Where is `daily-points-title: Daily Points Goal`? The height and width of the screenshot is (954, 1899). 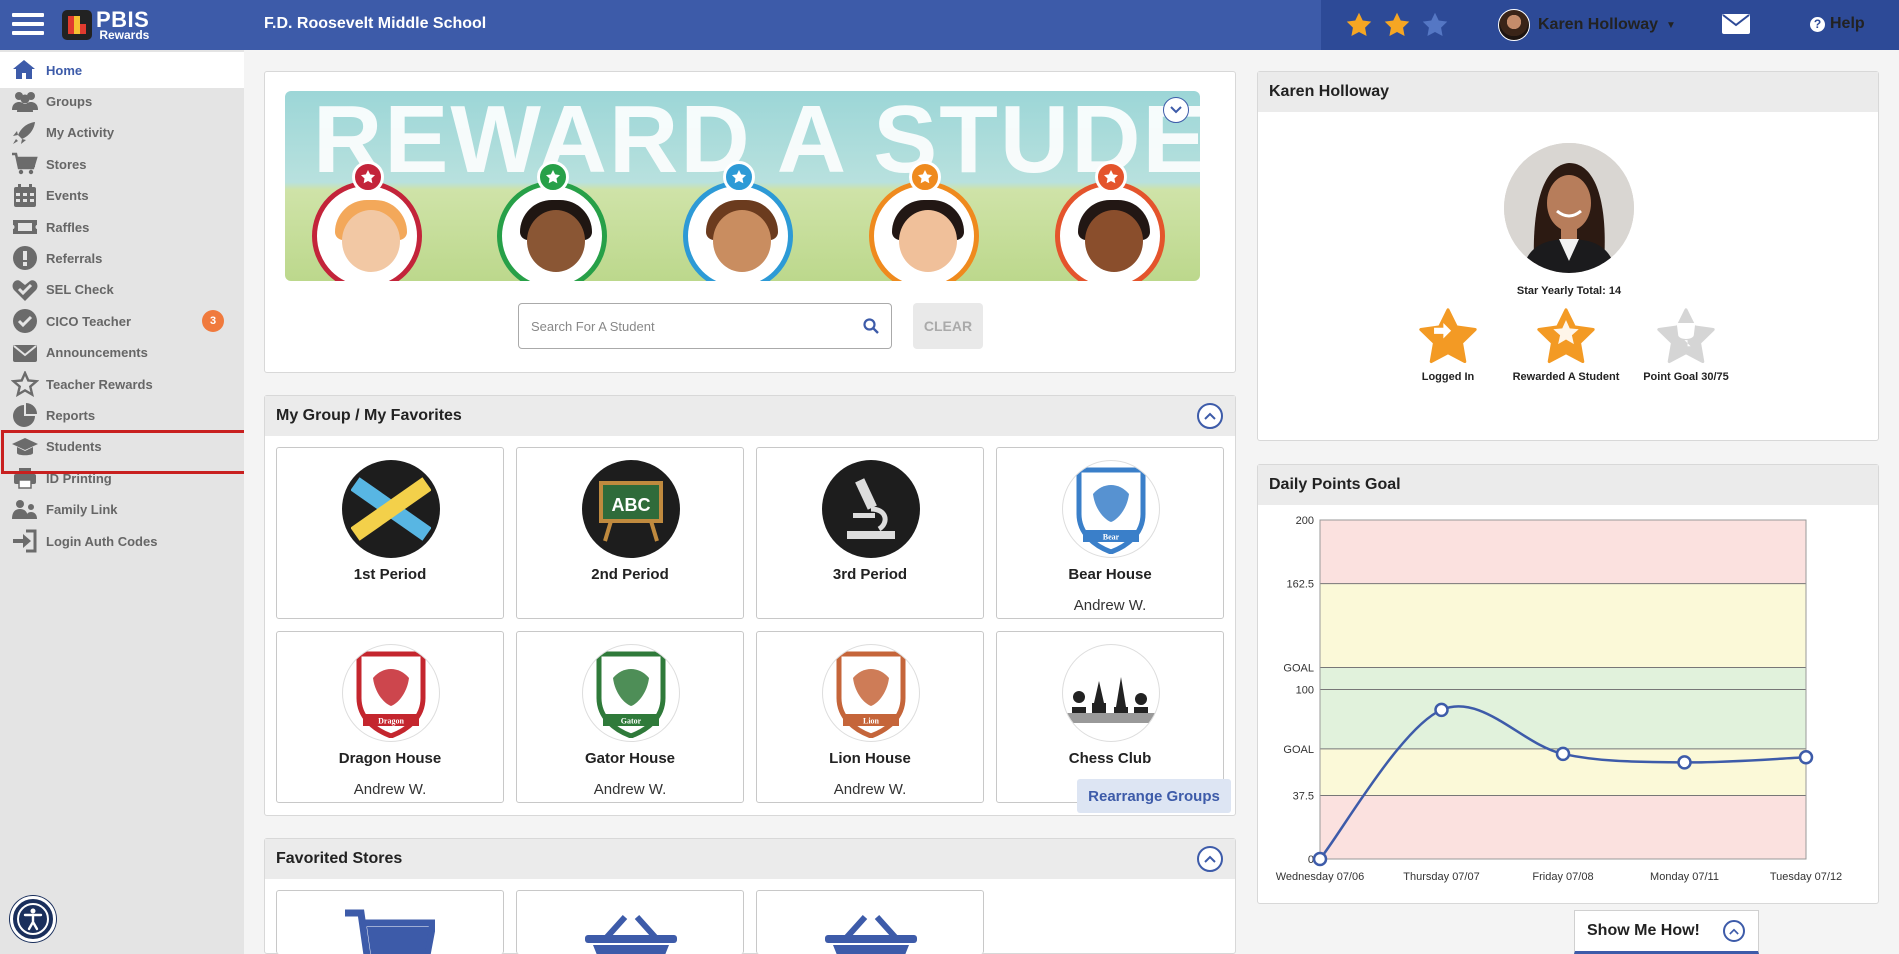 daily-points-title: Daily Points Goal is located at coordinates (1335, 484).